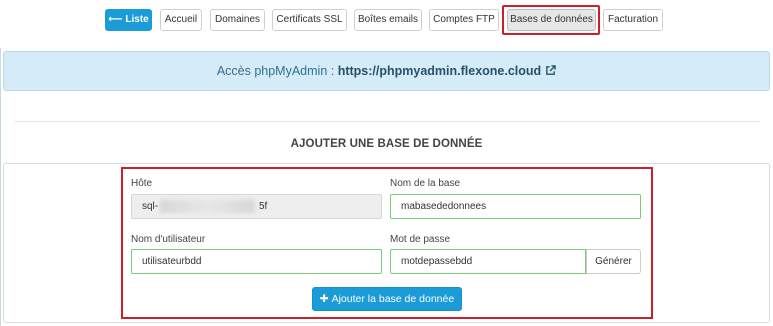  Describe the element at coordinates (237, 20) in the screenshot. I see `tab-domaines: Domaines` at that location.